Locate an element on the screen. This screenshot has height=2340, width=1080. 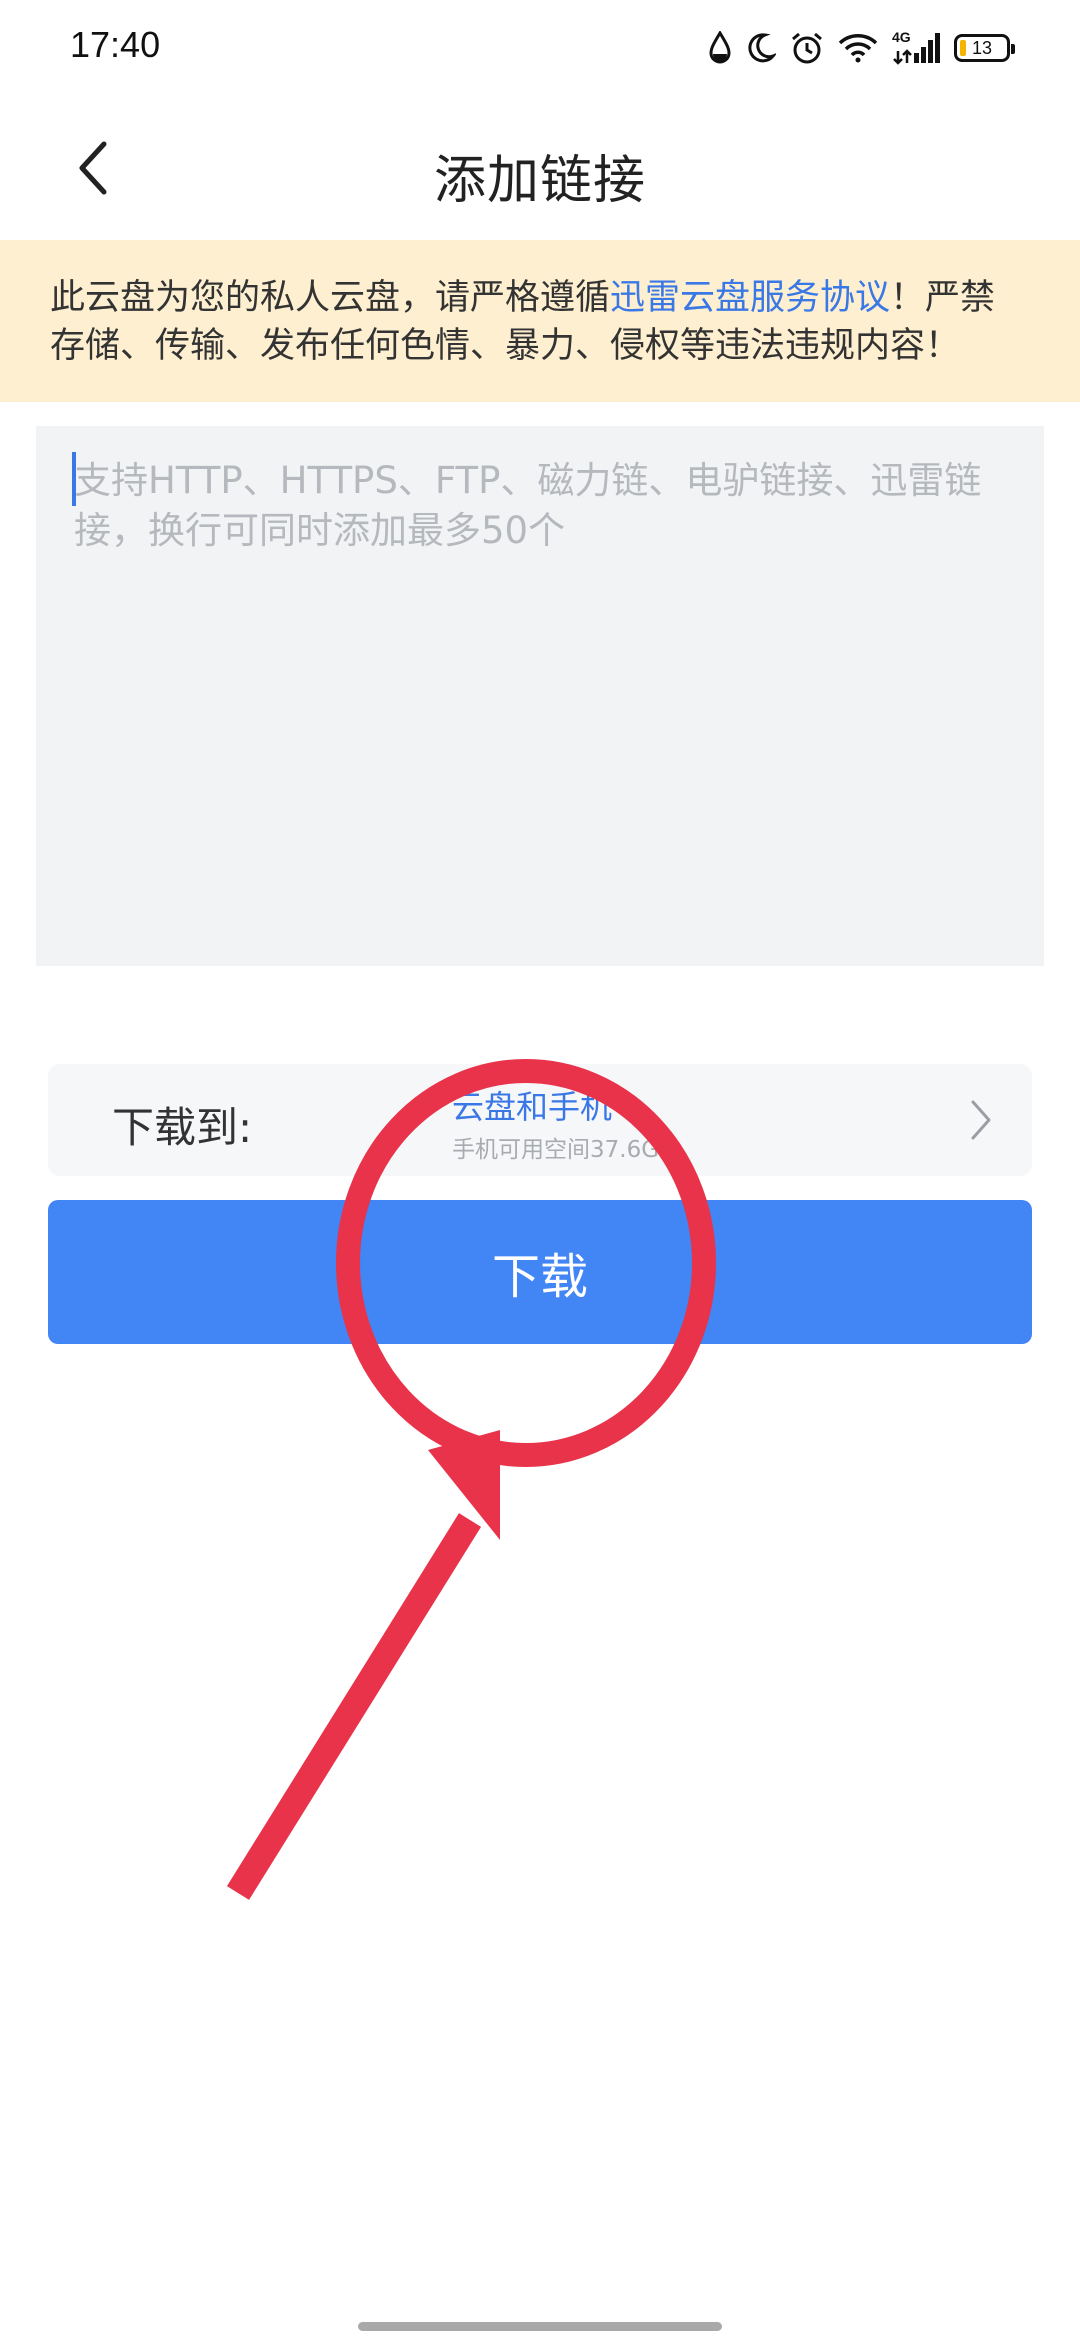
page-title: 添加链接 is located at coordinates (539, 181).